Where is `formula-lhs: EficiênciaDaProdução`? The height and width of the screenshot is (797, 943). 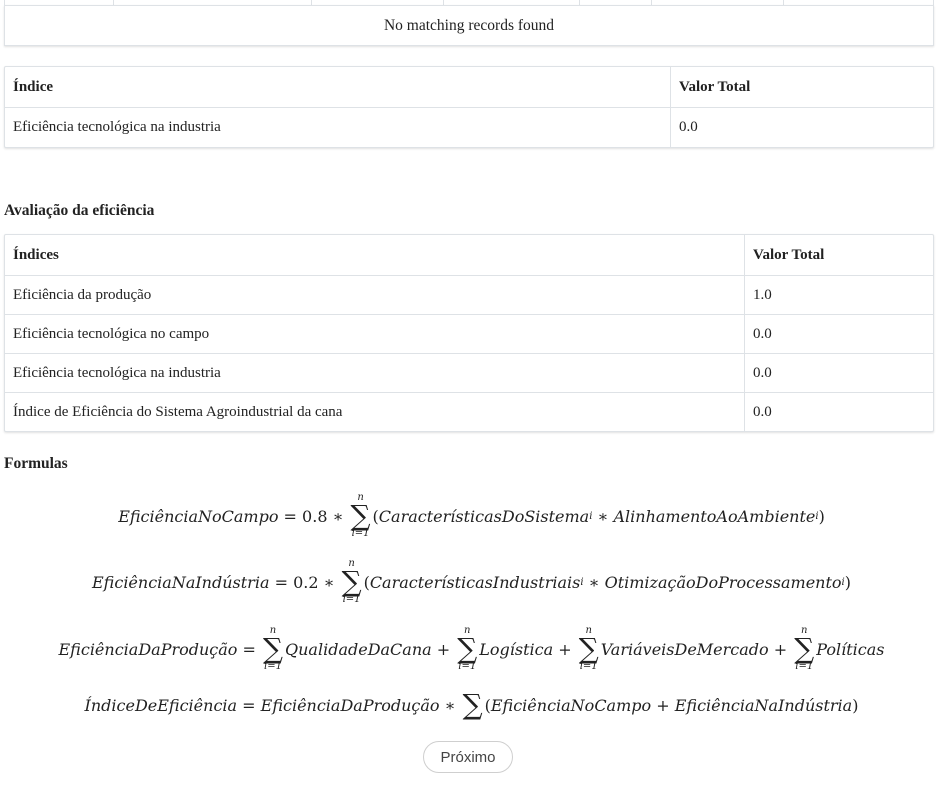
formula-lhs: EficiênciaDaProdução is located at coordinates (148, 649).